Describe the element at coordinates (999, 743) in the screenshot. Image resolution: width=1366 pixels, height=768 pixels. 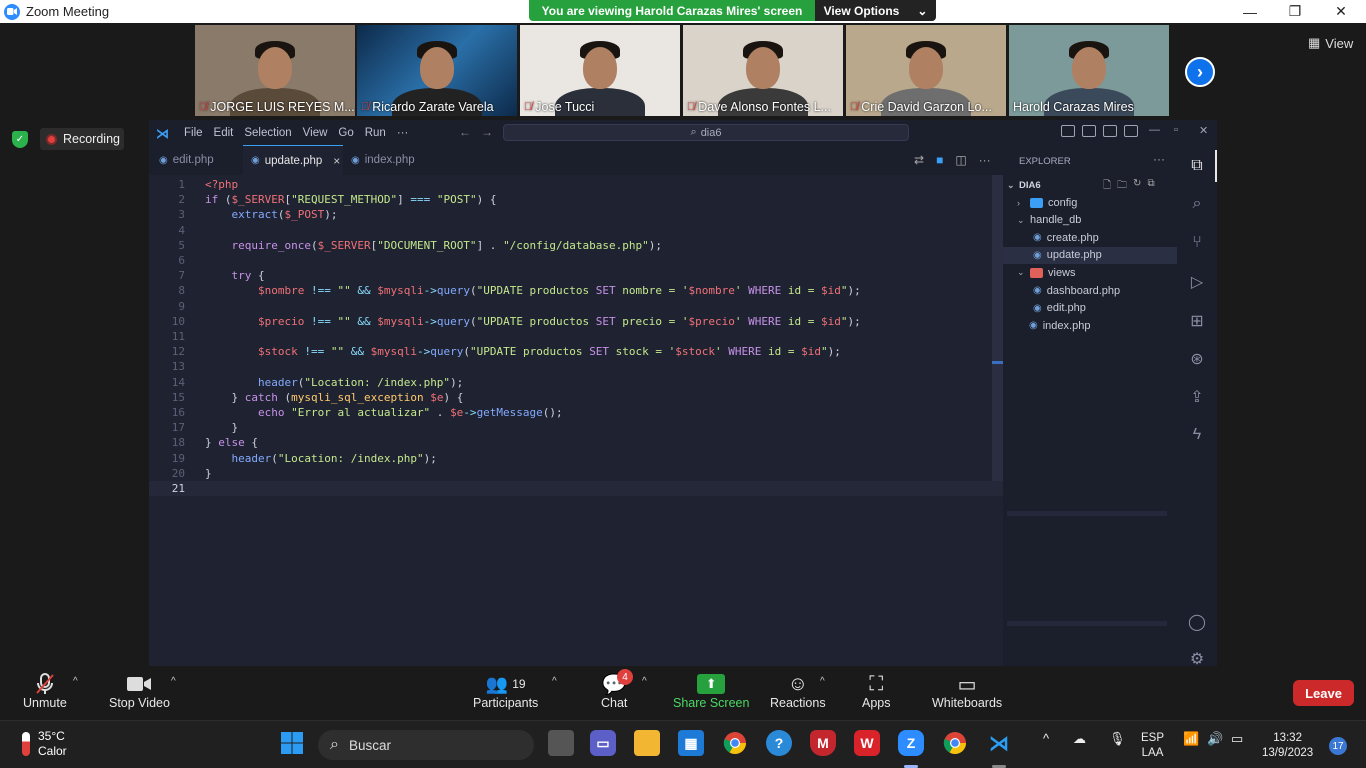
I see `vscode-taskbar-icon: ⋊` at that location.